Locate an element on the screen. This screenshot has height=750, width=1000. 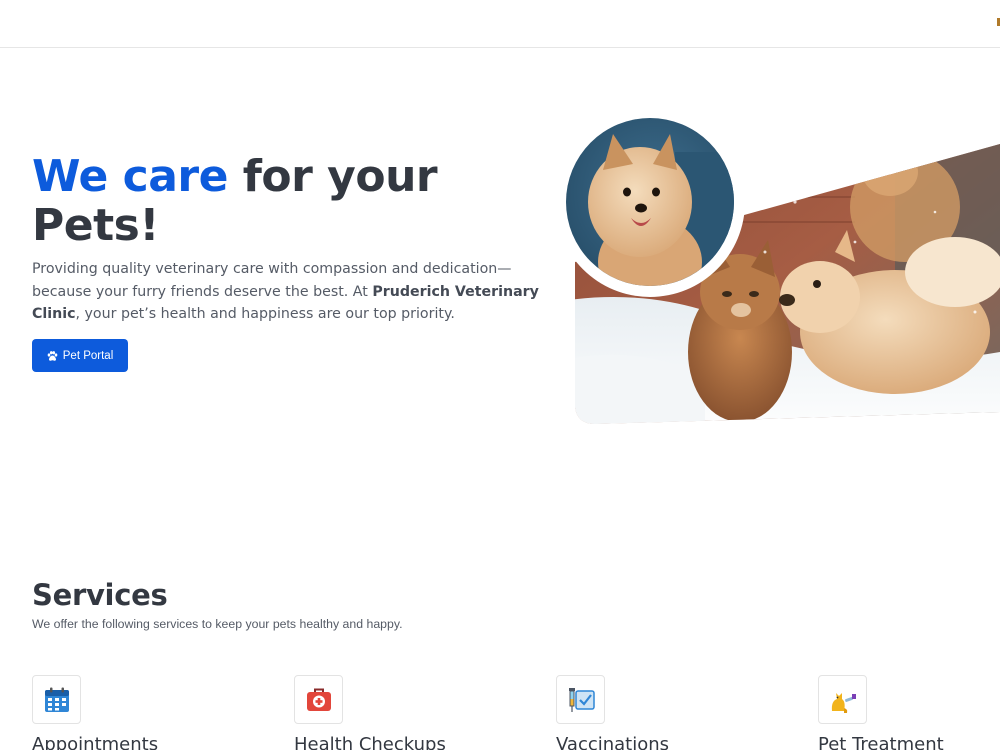
service-title: Vaccinations is located at coordinates (613, 742).